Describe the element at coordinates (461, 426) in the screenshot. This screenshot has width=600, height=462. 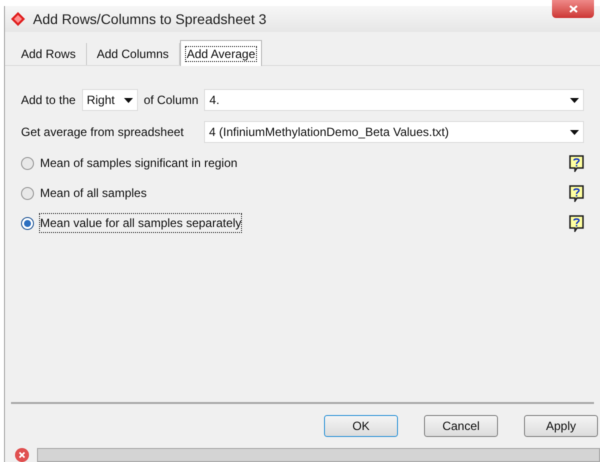
I see `dialog-button: Cancel` at that location.